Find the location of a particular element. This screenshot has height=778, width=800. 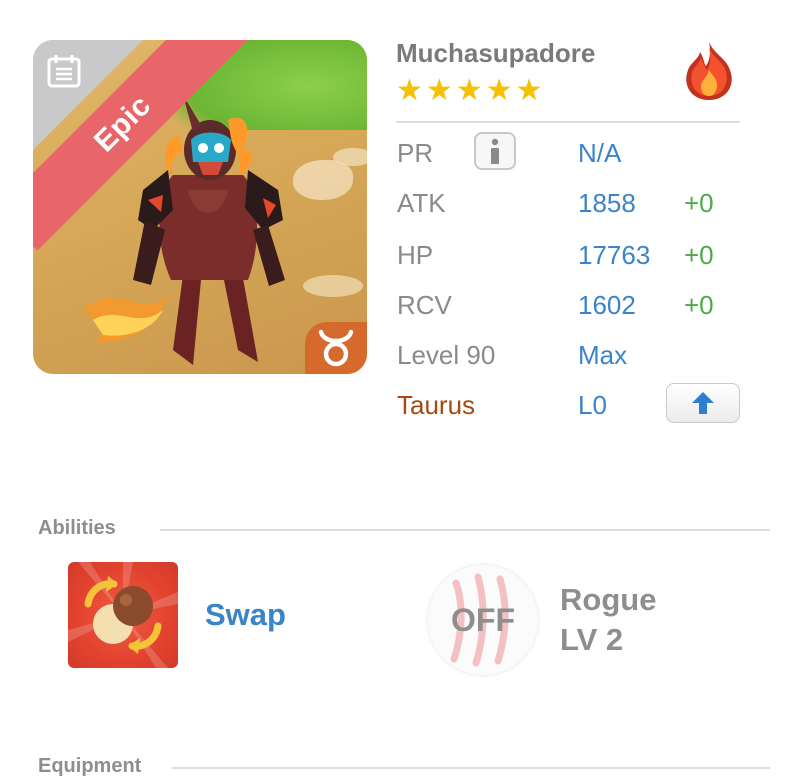

zodiac-badge is located at coordinates (336, 348).